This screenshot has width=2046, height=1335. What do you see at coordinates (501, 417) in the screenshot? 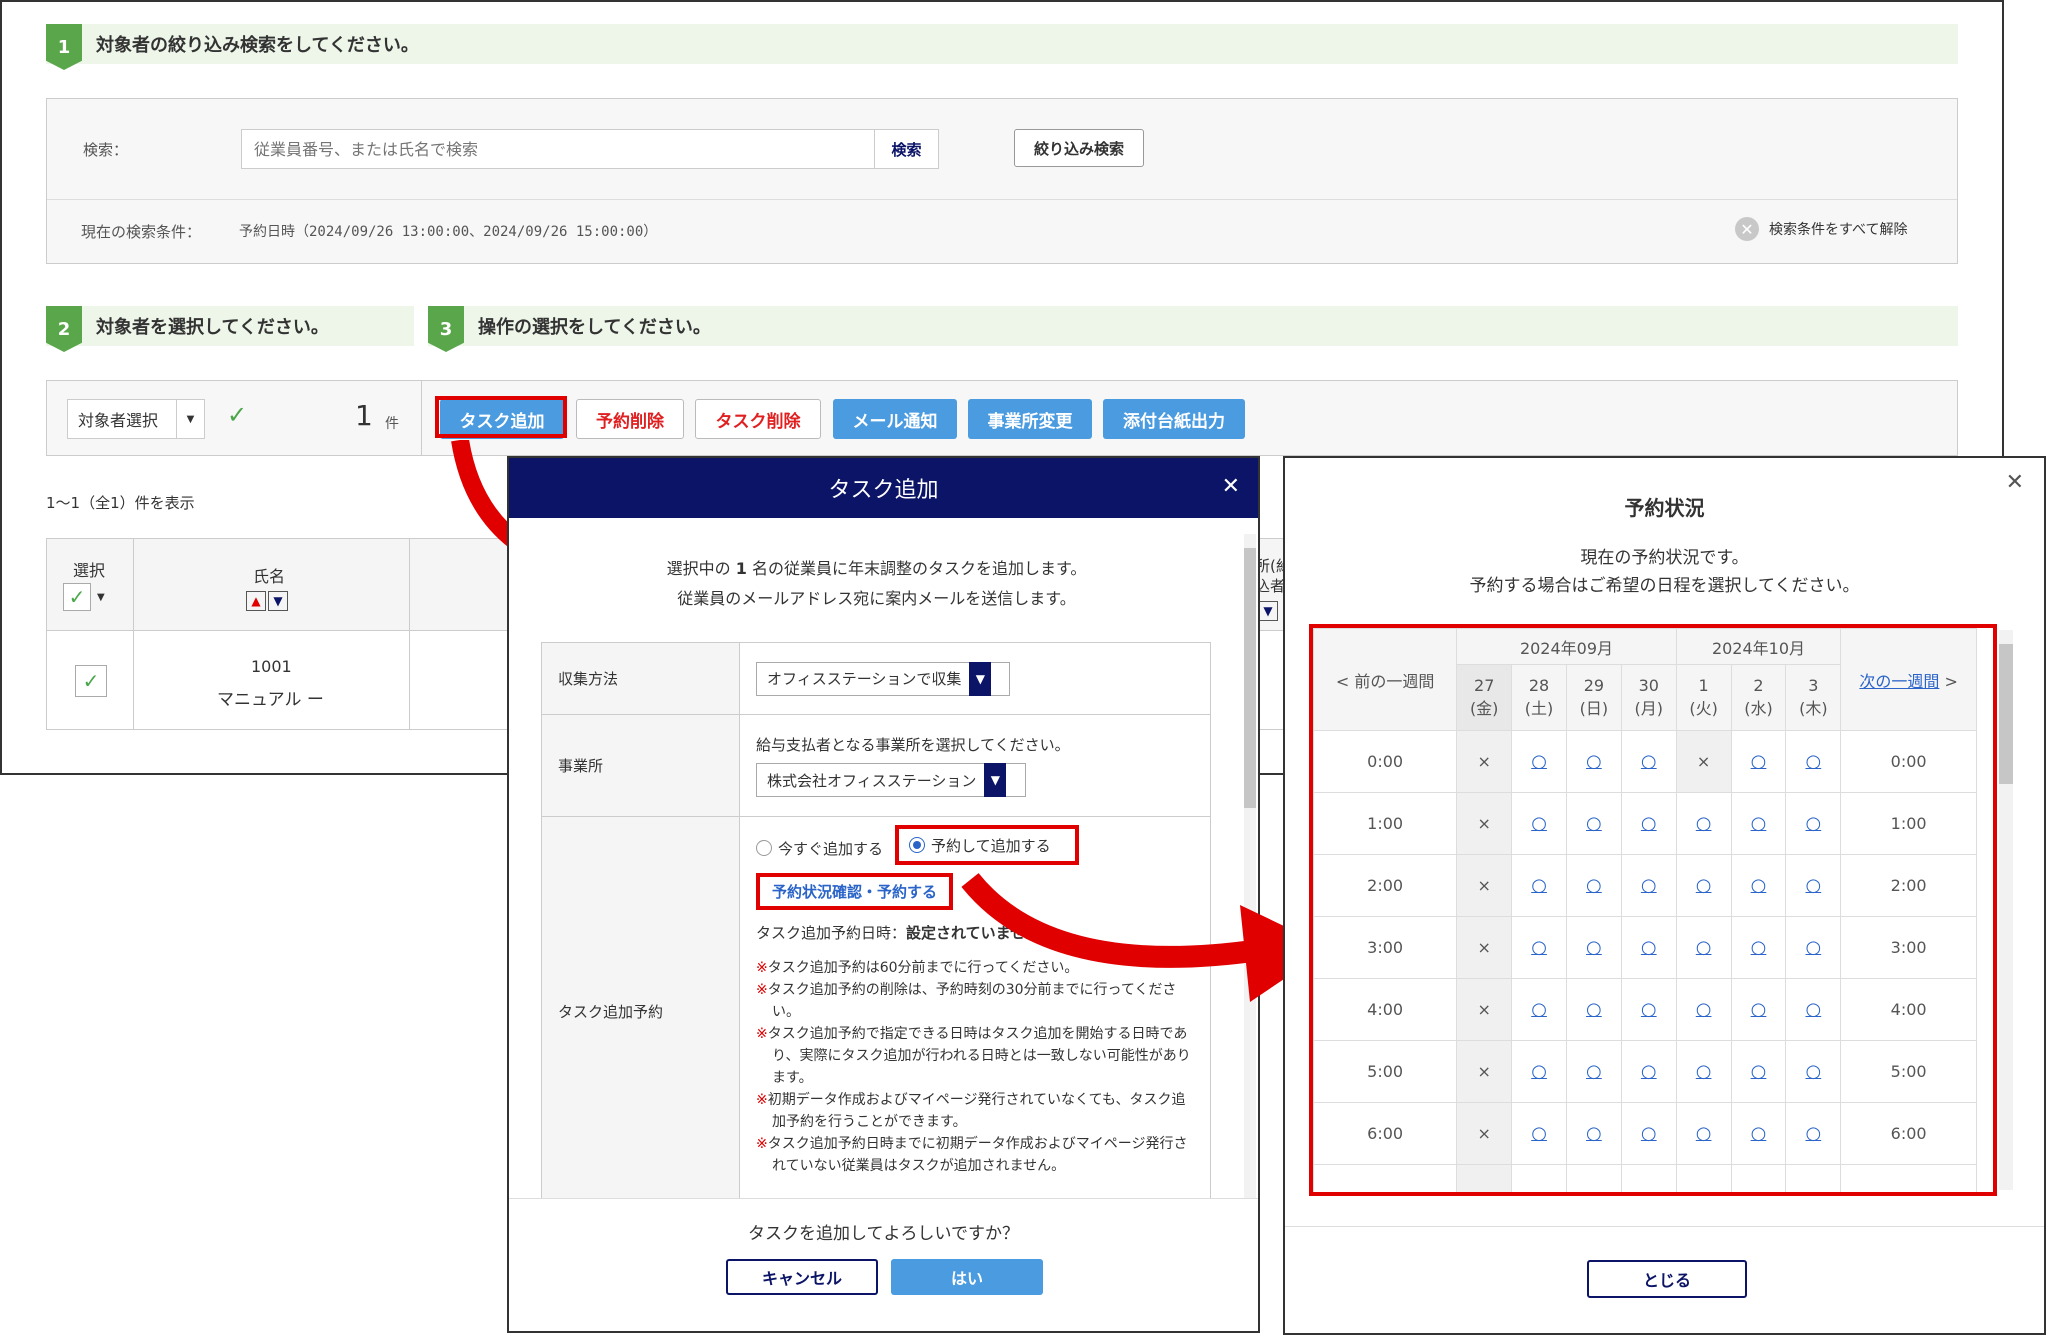
I see `task-add-highlight` at bounding box center [501, 417].